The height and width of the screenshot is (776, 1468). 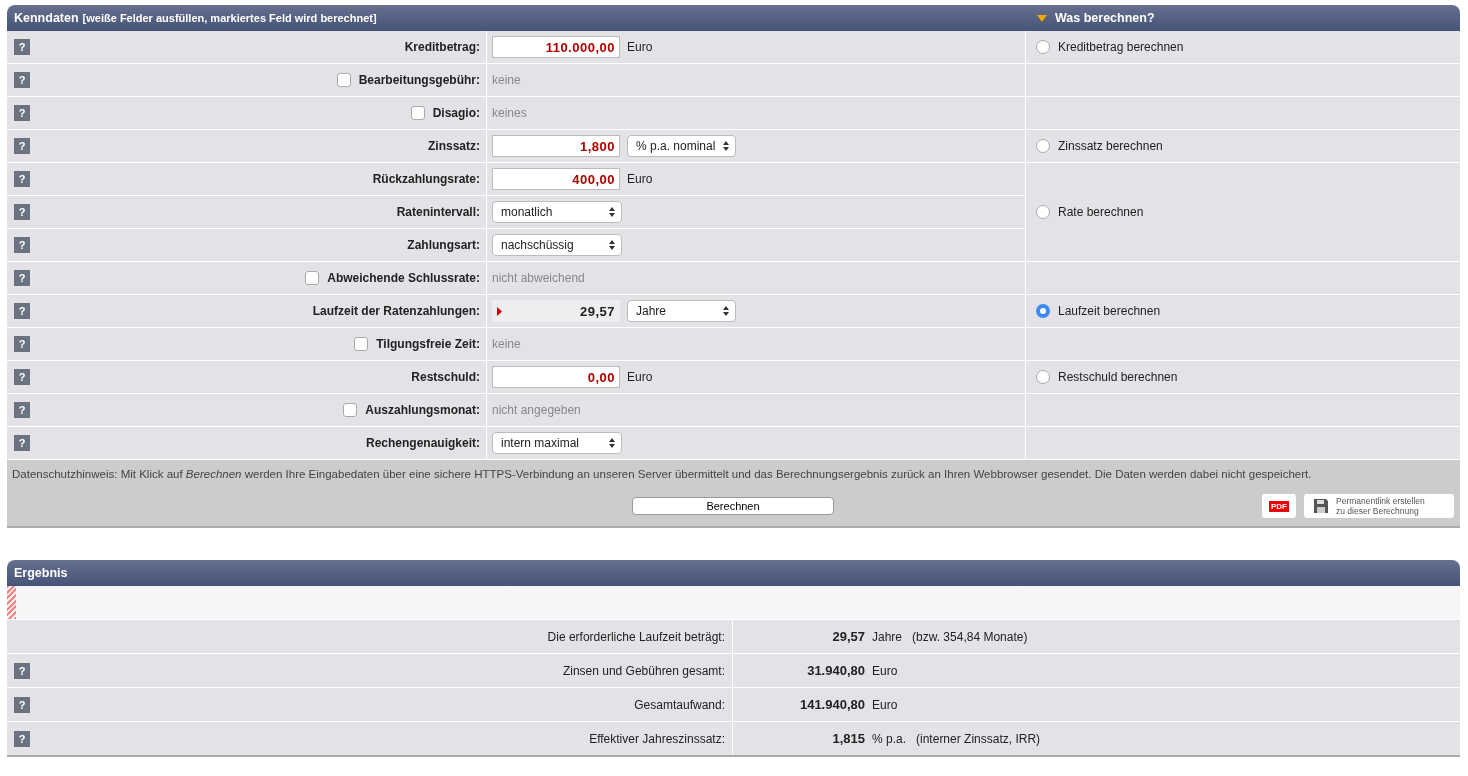 What do you see at coordinates (887, 636) in the screenshot?
I see `unit-label: Jahre` at bounding box center [887, 636].